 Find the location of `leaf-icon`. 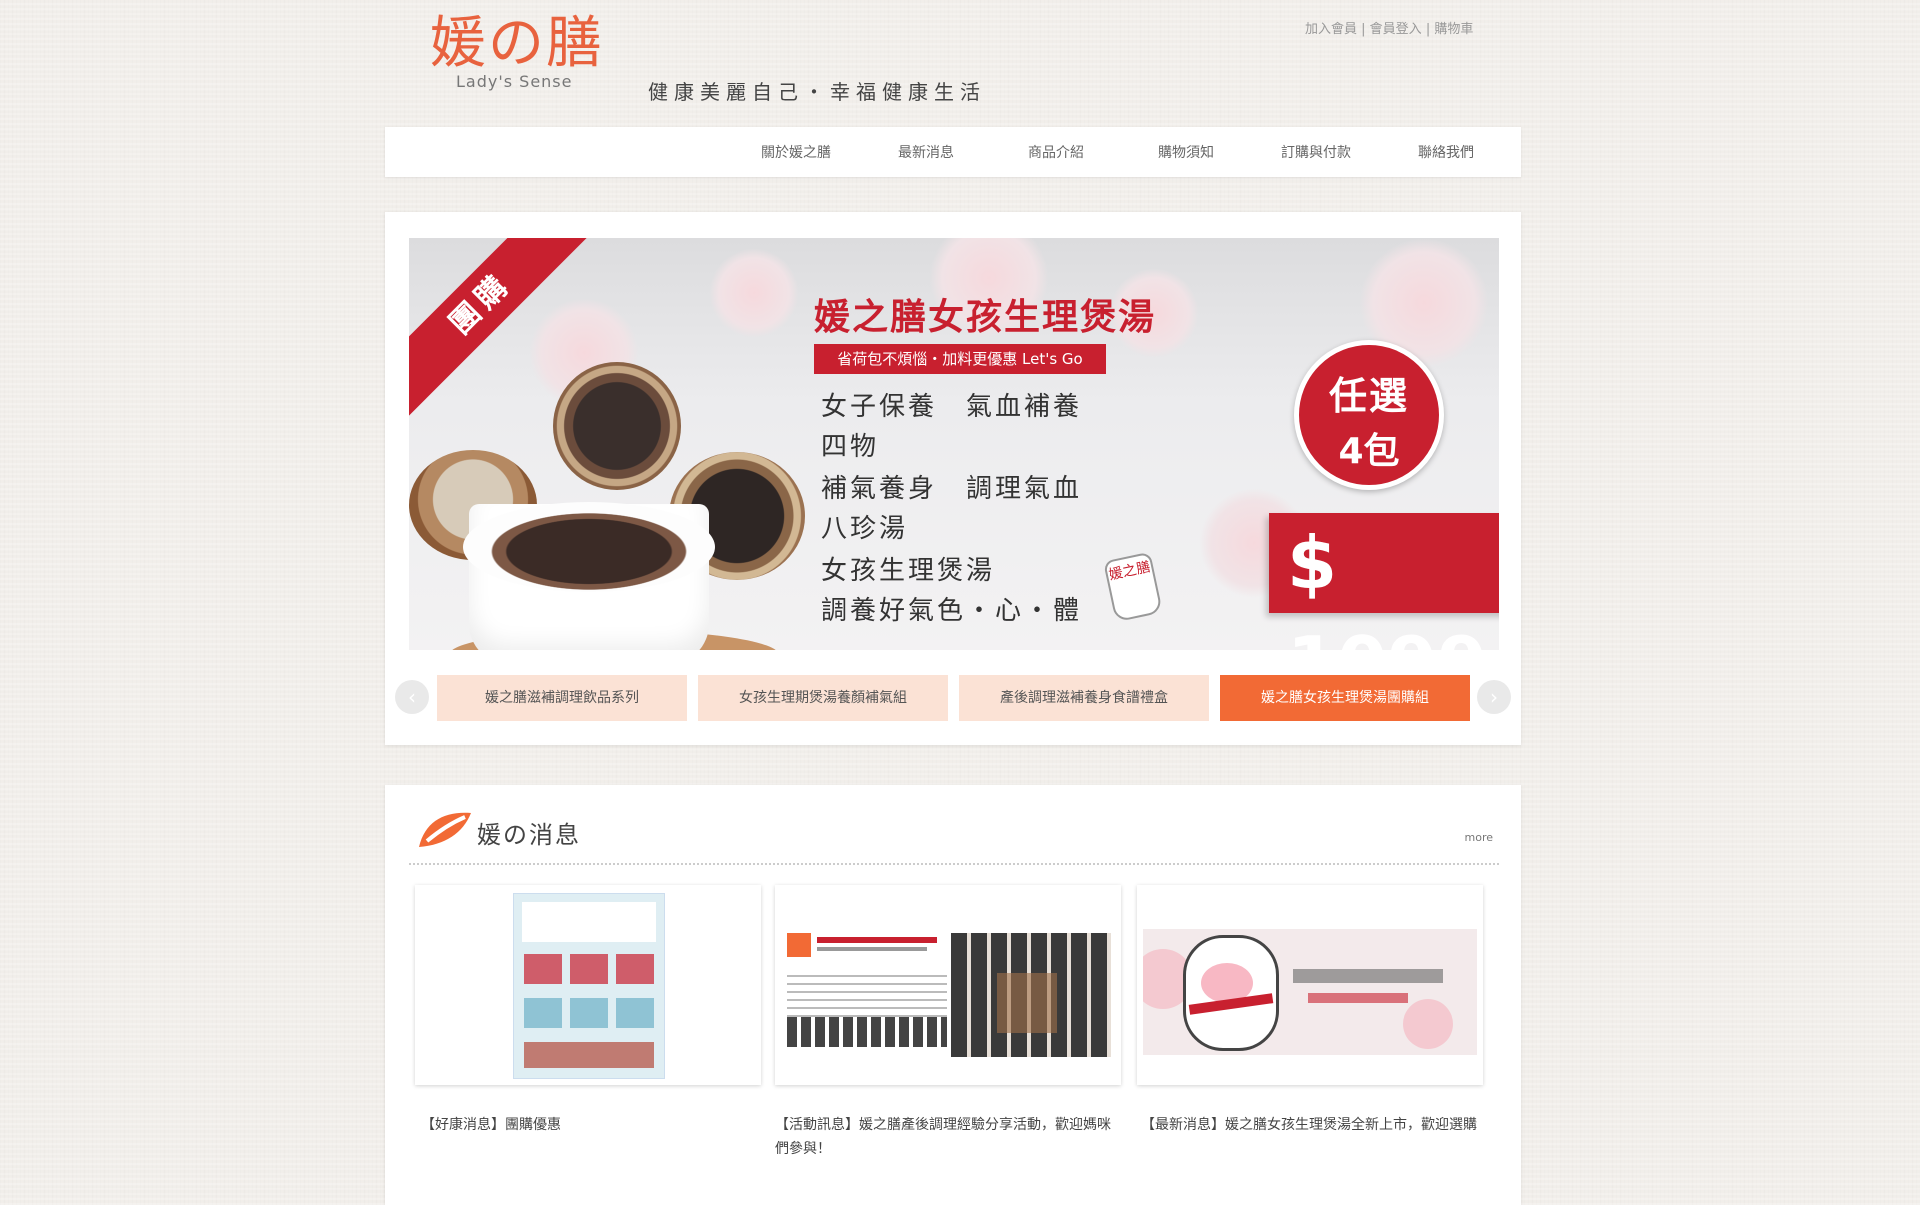

leaf-icon is located at coordinates (445, 829).